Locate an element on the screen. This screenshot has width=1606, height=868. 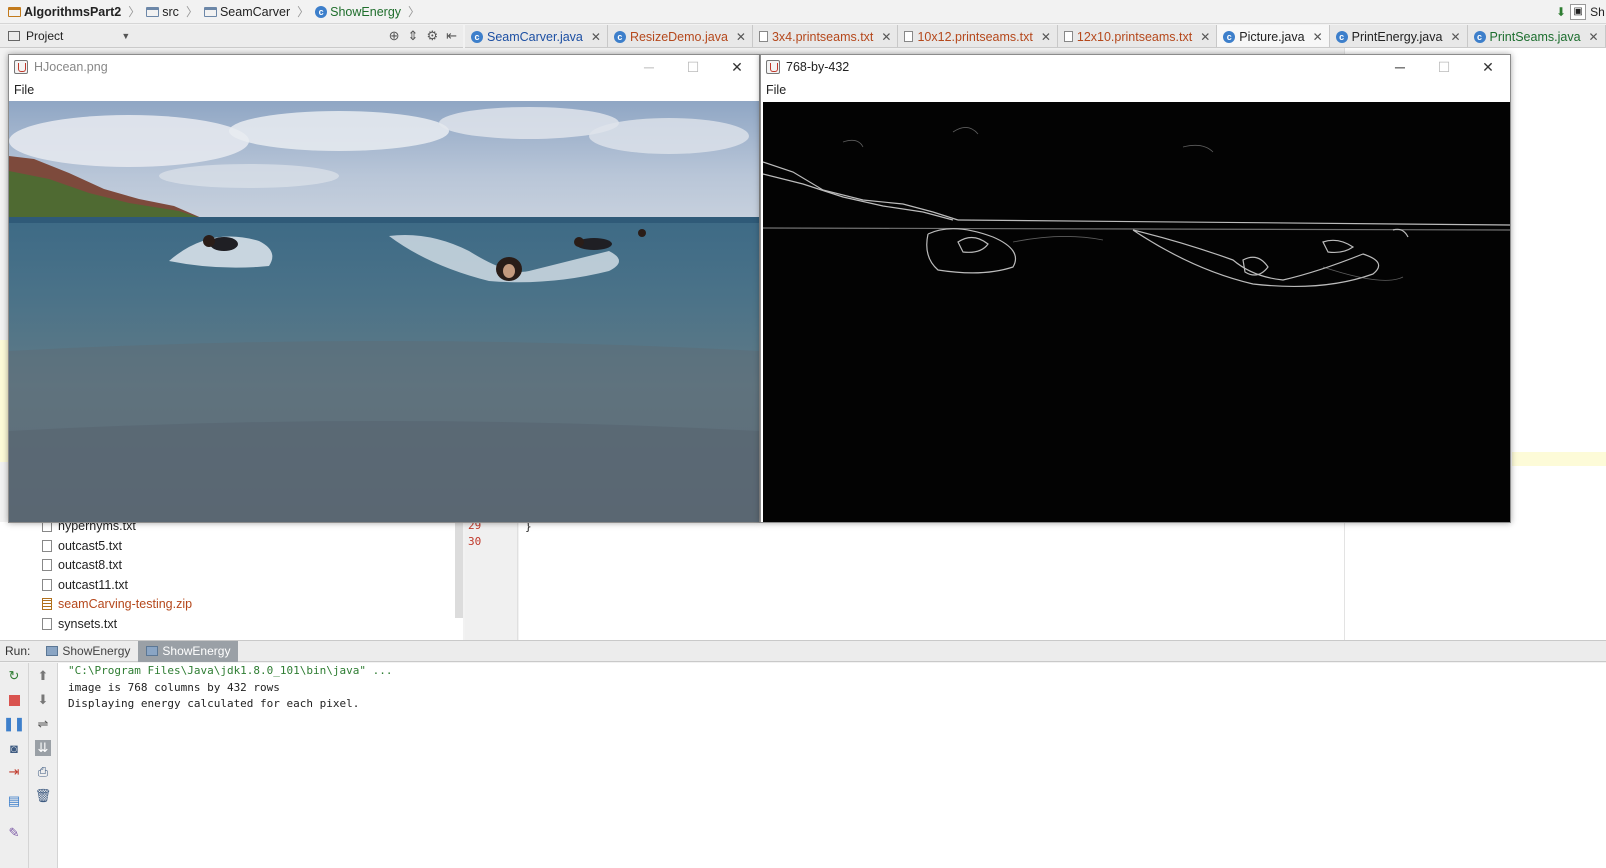
arrow-down-icon: ⬇ is located at coordinates (43, 700).